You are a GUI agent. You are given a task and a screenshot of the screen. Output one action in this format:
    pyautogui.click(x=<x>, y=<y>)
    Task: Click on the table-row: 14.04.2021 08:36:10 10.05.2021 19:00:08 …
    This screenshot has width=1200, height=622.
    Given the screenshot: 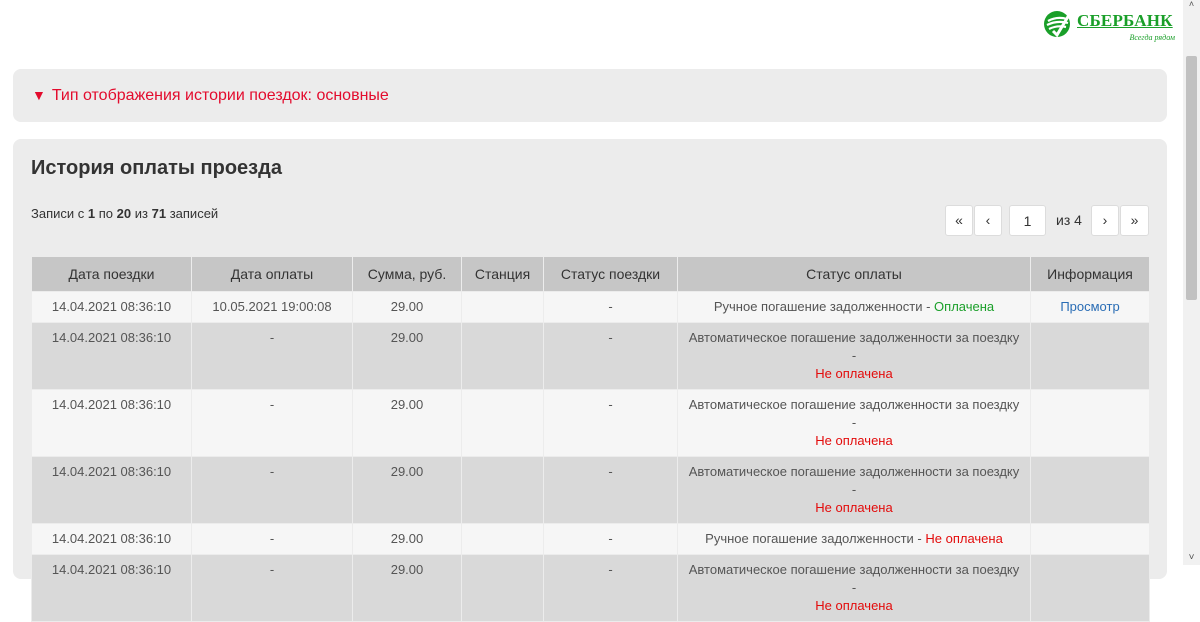 What is the action you would take?
    pyautogui.click(x=590, y=307)
    